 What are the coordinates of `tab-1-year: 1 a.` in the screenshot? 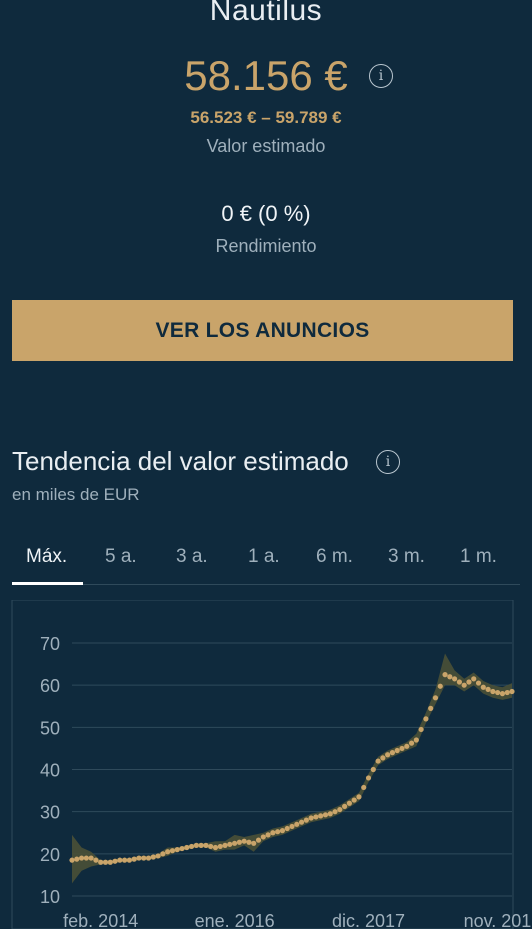 It's located at (264, 557).